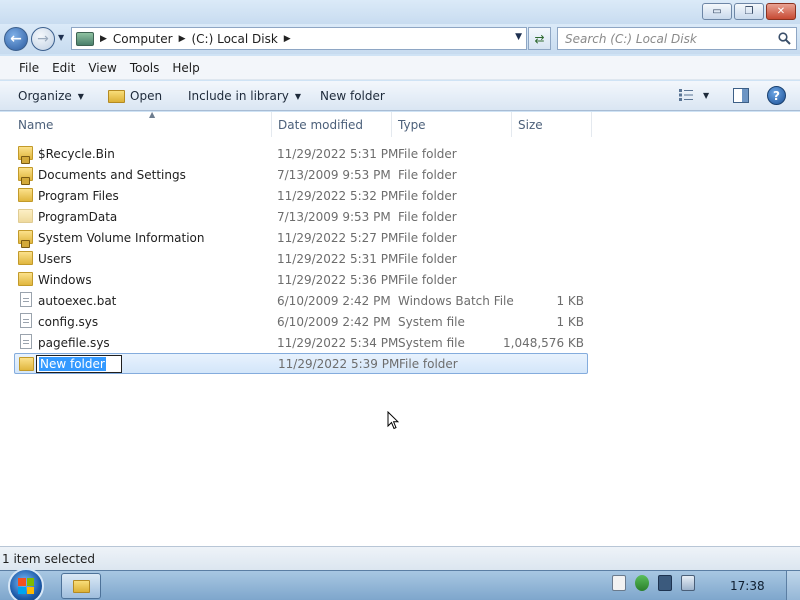  What do you see at coordinates (143, 39) in the screenshot?
I see `breadcrumb-computer: Computer` at bounding box center [143, 39].